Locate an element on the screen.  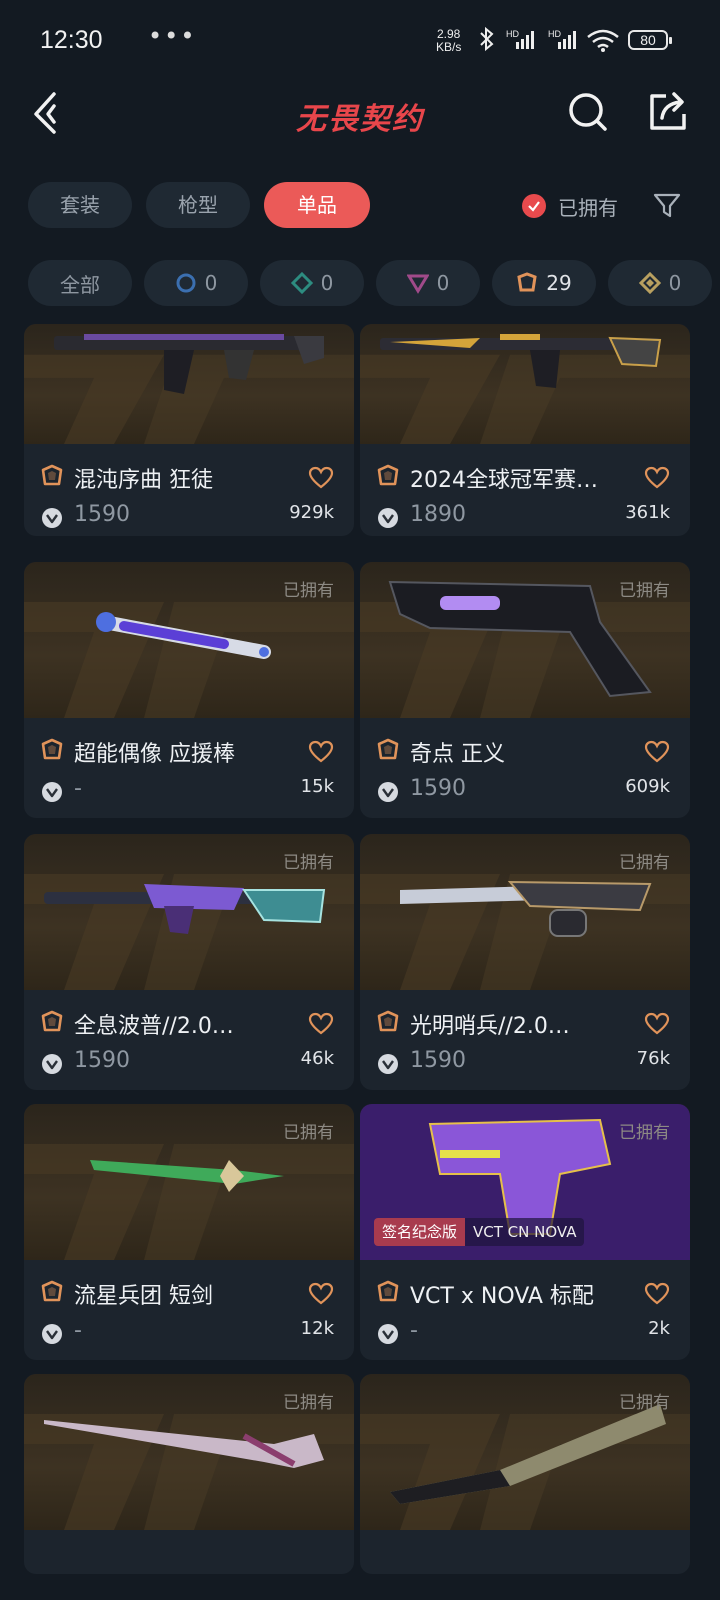
item-card: 已拥有 全息波普//2.0… 1590 46k is located at coordinates (189, 962).